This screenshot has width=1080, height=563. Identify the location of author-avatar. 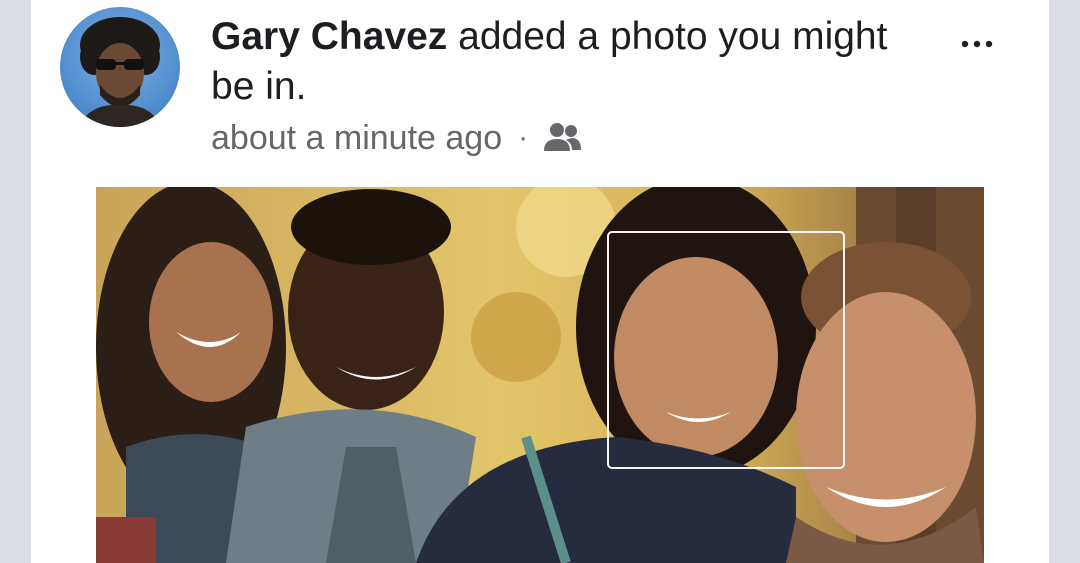
(120, 67).